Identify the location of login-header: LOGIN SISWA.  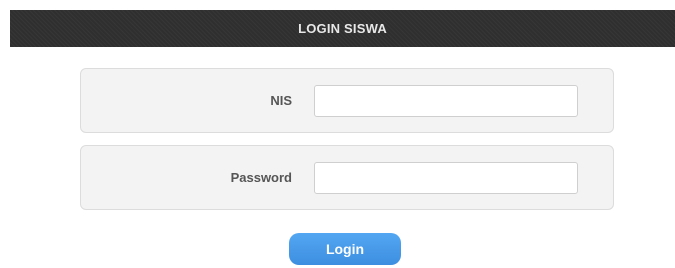
(342, 28).